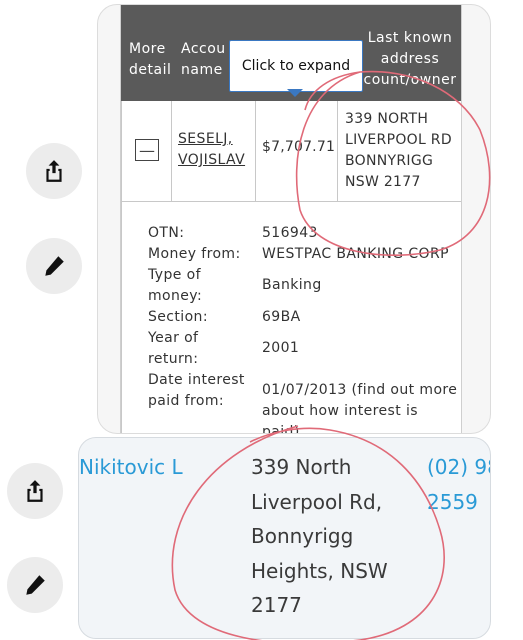 This screenshot has width=523, height=640. I want to click on detail-otn: OTN: 516943, so click(233, 233).